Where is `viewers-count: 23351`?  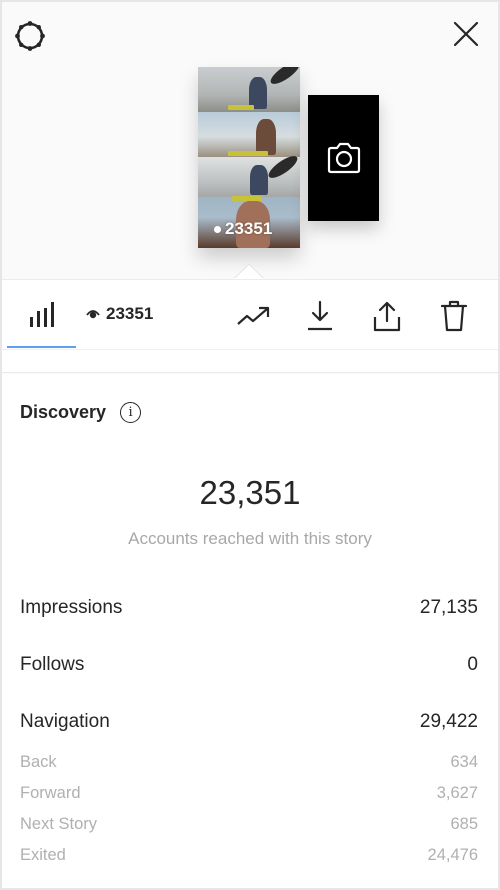 viewers-count: 23351 is located at coordinates (119, 314).